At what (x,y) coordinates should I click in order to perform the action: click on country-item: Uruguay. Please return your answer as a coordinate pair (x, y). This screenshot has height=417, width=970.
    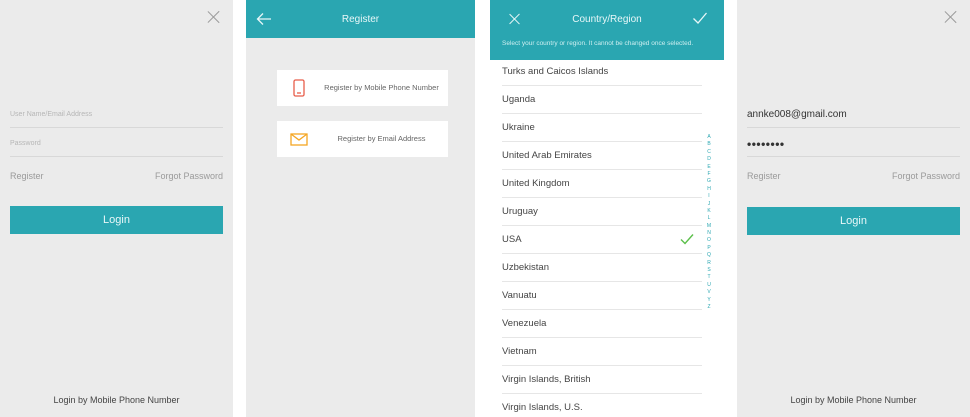
    Looking at the image, I should click on (602, 212).